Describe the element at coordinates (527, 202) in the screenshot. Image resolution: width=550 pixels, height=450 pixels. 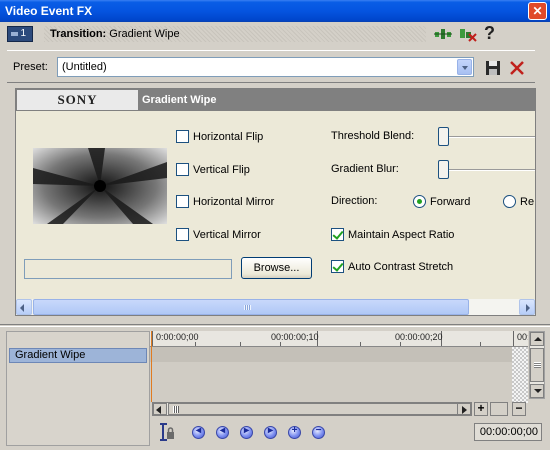
I see `direction-reverse-label: Re` at that location.